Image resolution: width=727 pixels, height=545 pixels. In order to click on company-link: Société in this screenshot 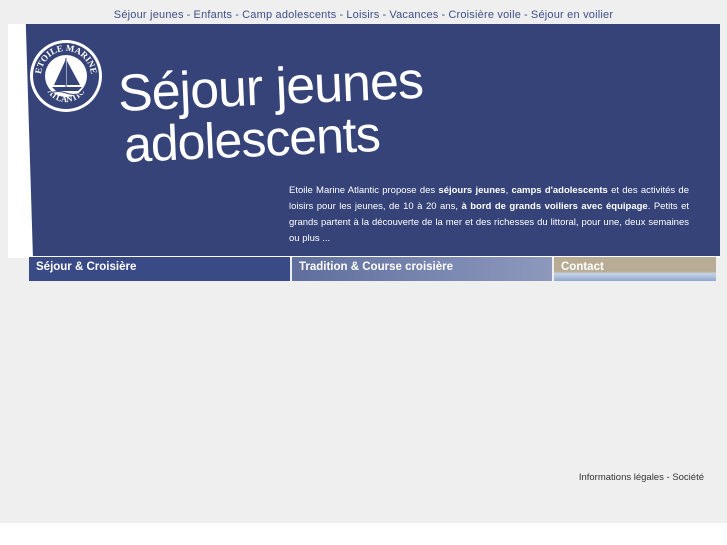, I will do `click(688, 477)`.